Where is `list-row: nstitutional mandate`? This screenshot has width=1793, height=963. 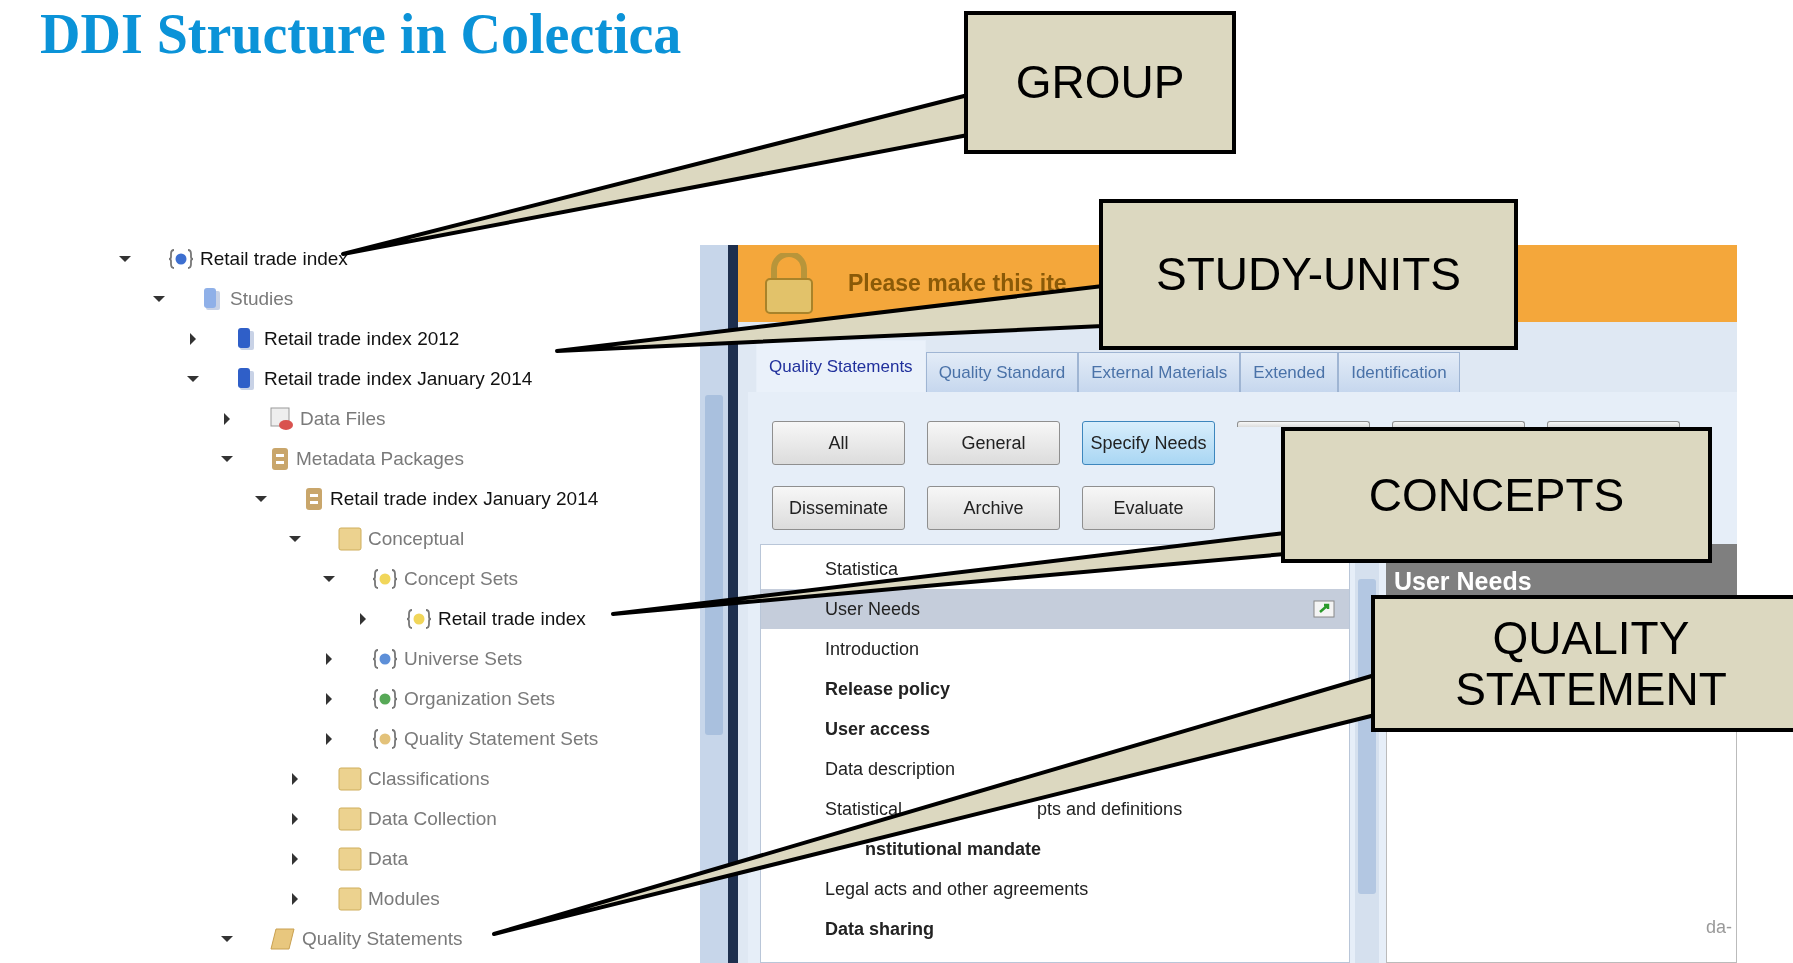
list-row: nstitutional mandate is located at coordinates (1055, 849).